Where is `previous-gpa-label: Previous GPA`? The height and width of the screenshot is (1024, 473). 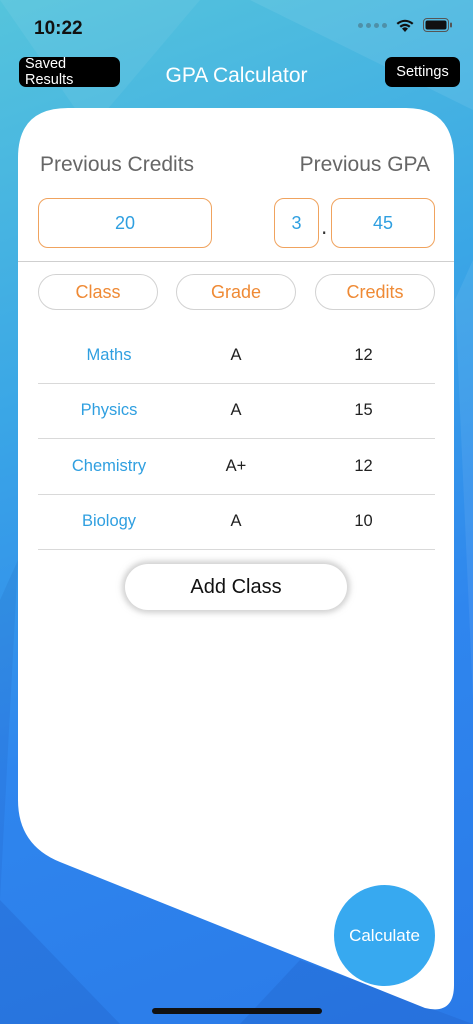 previous-gpa-label: Previous GPA is located at coordinates (364, 164).